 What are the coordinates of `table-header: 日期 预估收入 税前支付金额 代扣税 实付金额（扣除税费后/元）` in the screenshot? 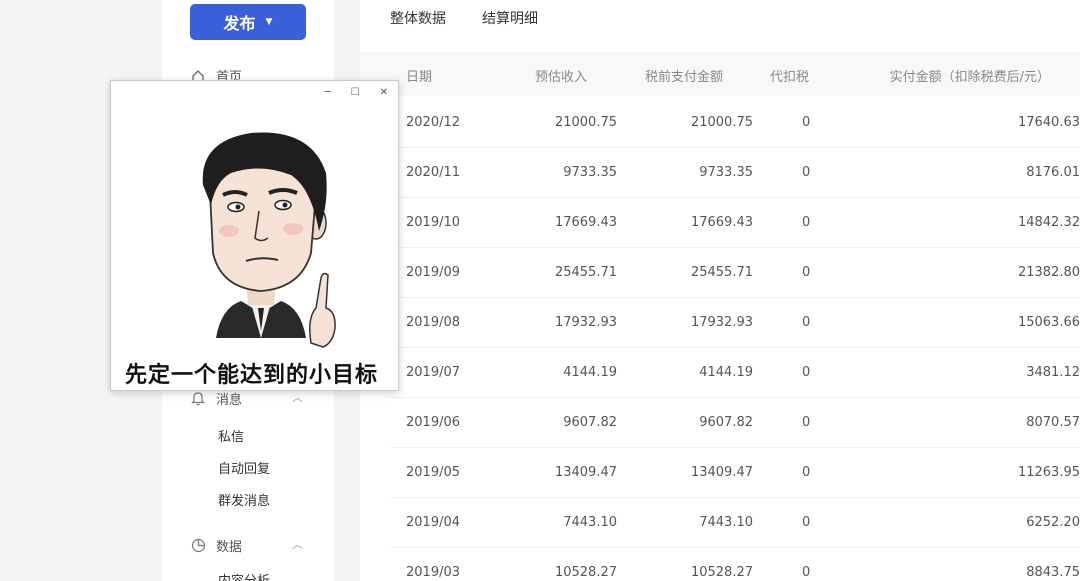 It's located at (720, 74).